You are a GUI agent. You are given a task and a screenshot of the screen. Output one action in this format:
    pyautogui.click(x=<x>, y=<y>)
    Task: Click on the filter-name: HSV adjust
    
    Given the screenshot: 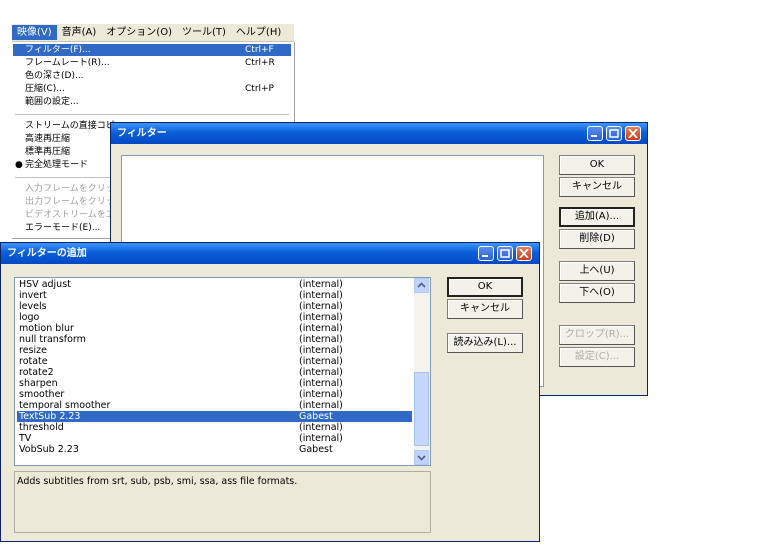 What is the action you would take?
    pyautogui.click(x=45, y=284)
    